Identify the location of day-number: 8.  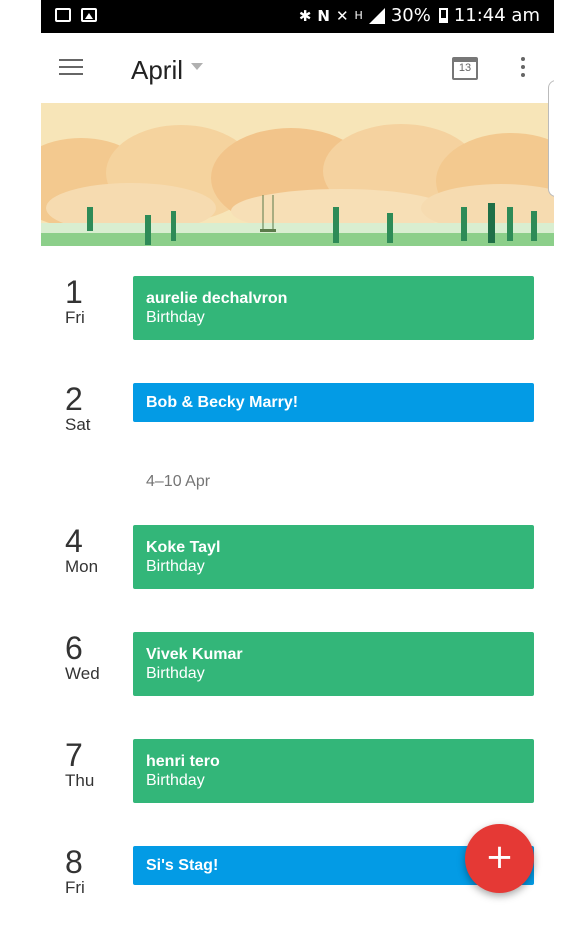
(74, 862).